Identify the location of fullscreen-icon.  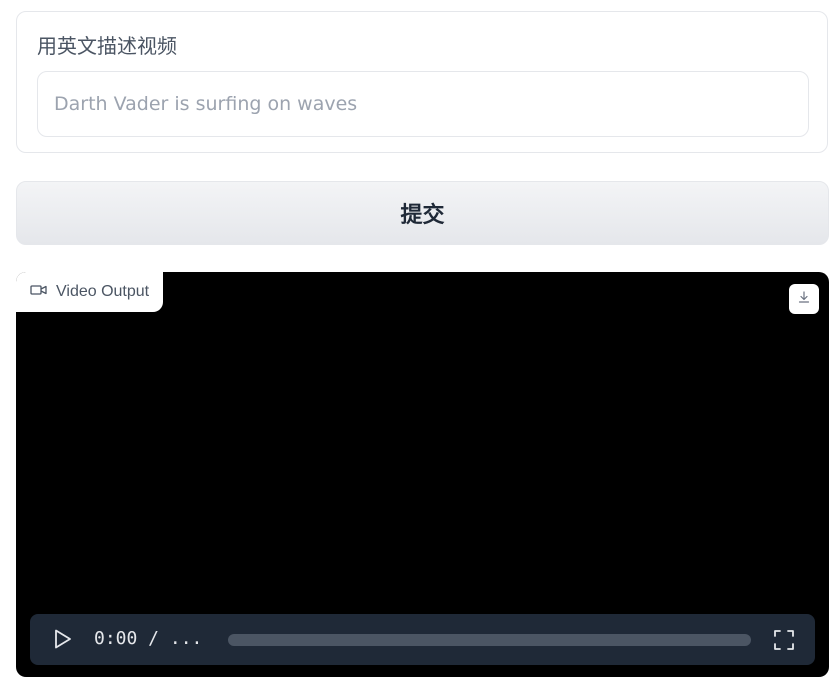
(784, 643).